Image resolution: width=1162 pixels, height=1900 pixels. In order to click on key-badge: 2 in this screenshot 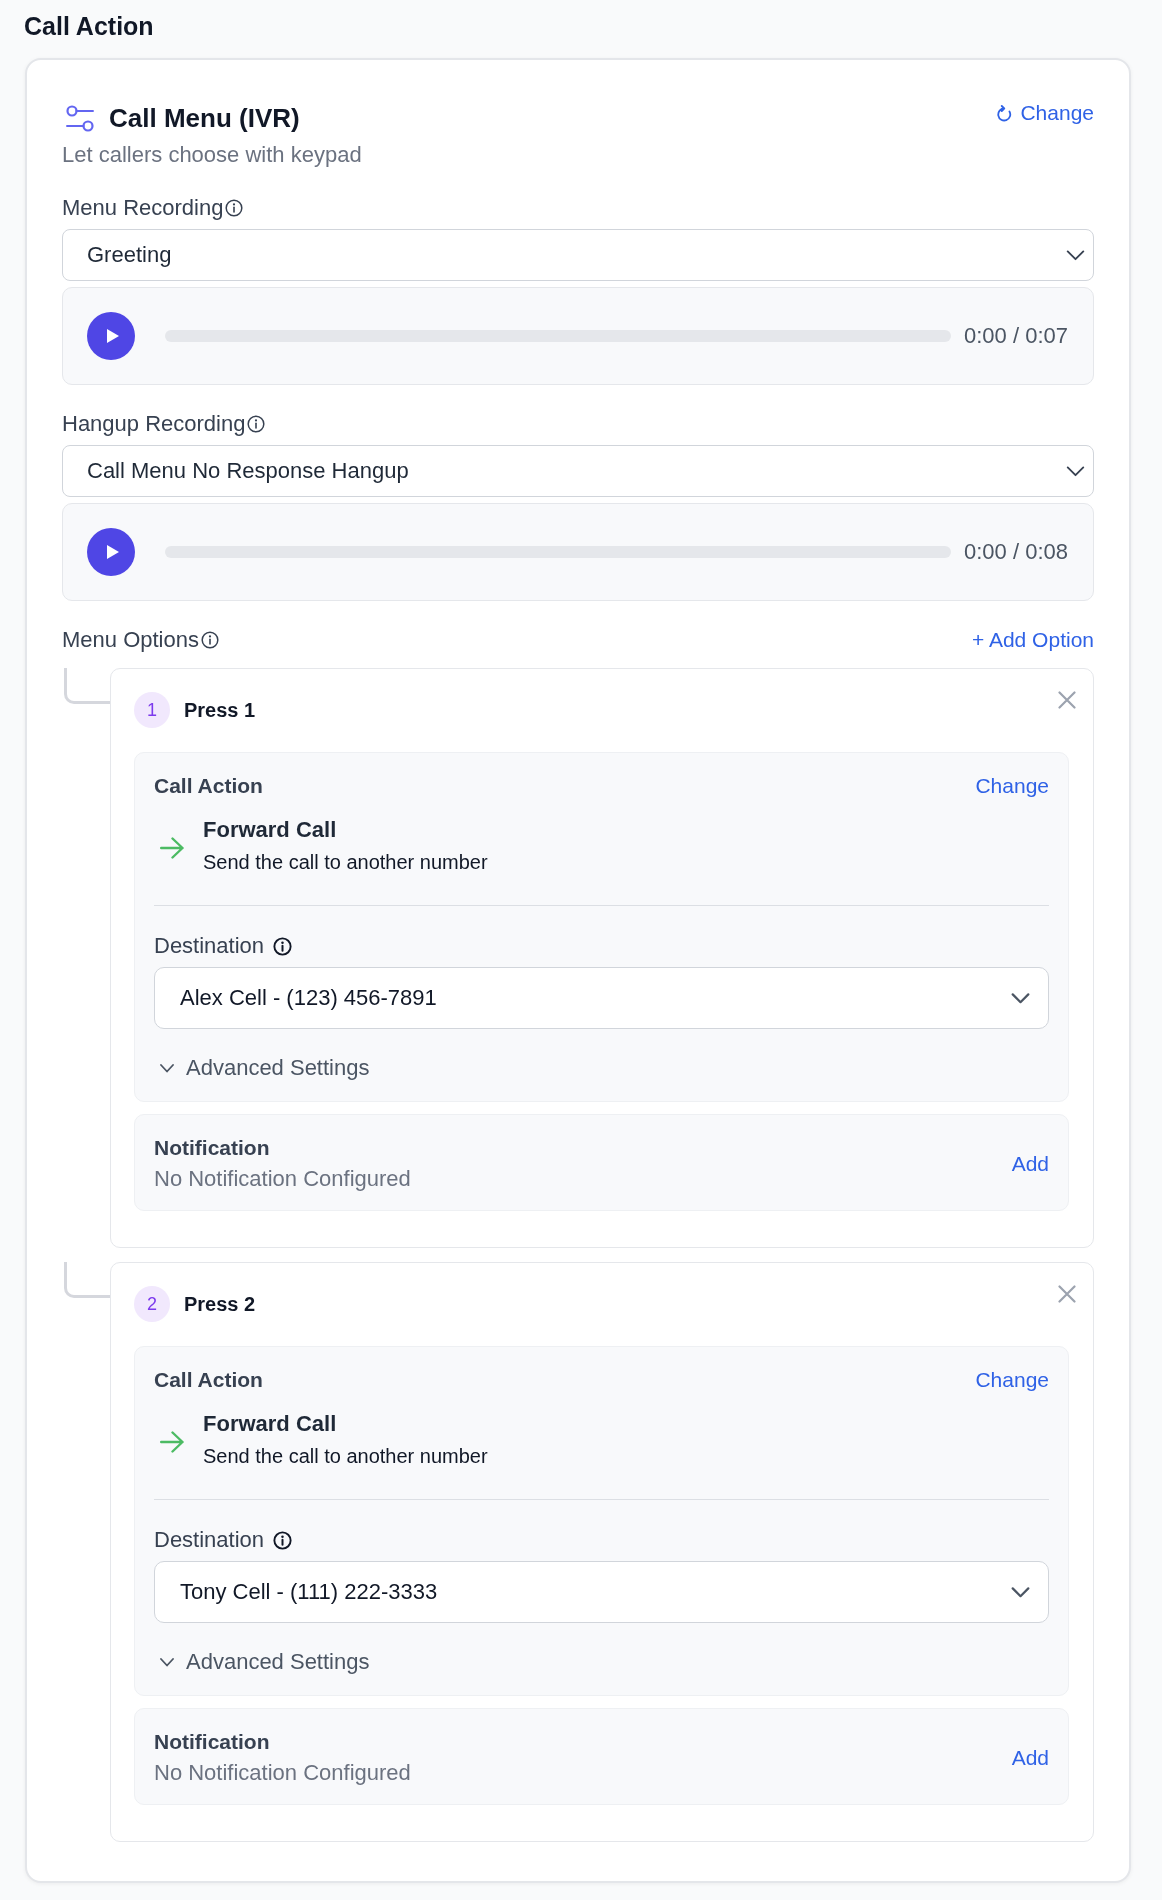, I will do `click(152, 1304)`.